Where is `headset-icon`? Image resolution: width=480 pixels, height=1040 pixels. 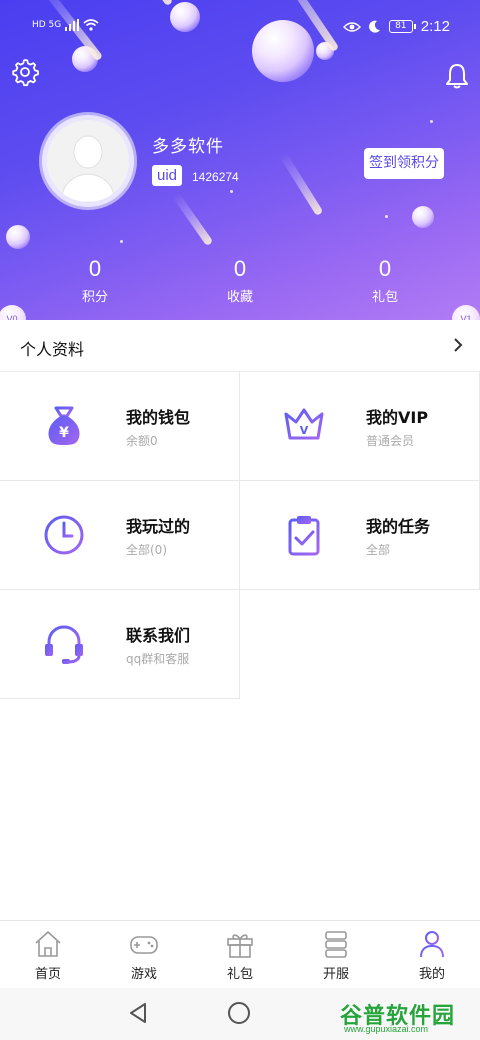
headset-icon is located at coordinates (64, 644).